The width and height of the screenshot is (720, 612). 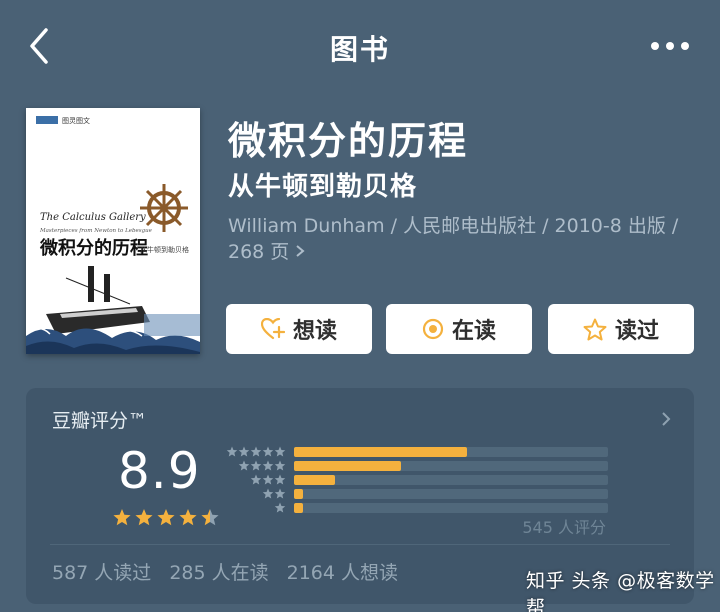 What do you see at coordinates (359, 49) in the screenshot?
I see `page-title: 图书` at bounding box center [359, 49].